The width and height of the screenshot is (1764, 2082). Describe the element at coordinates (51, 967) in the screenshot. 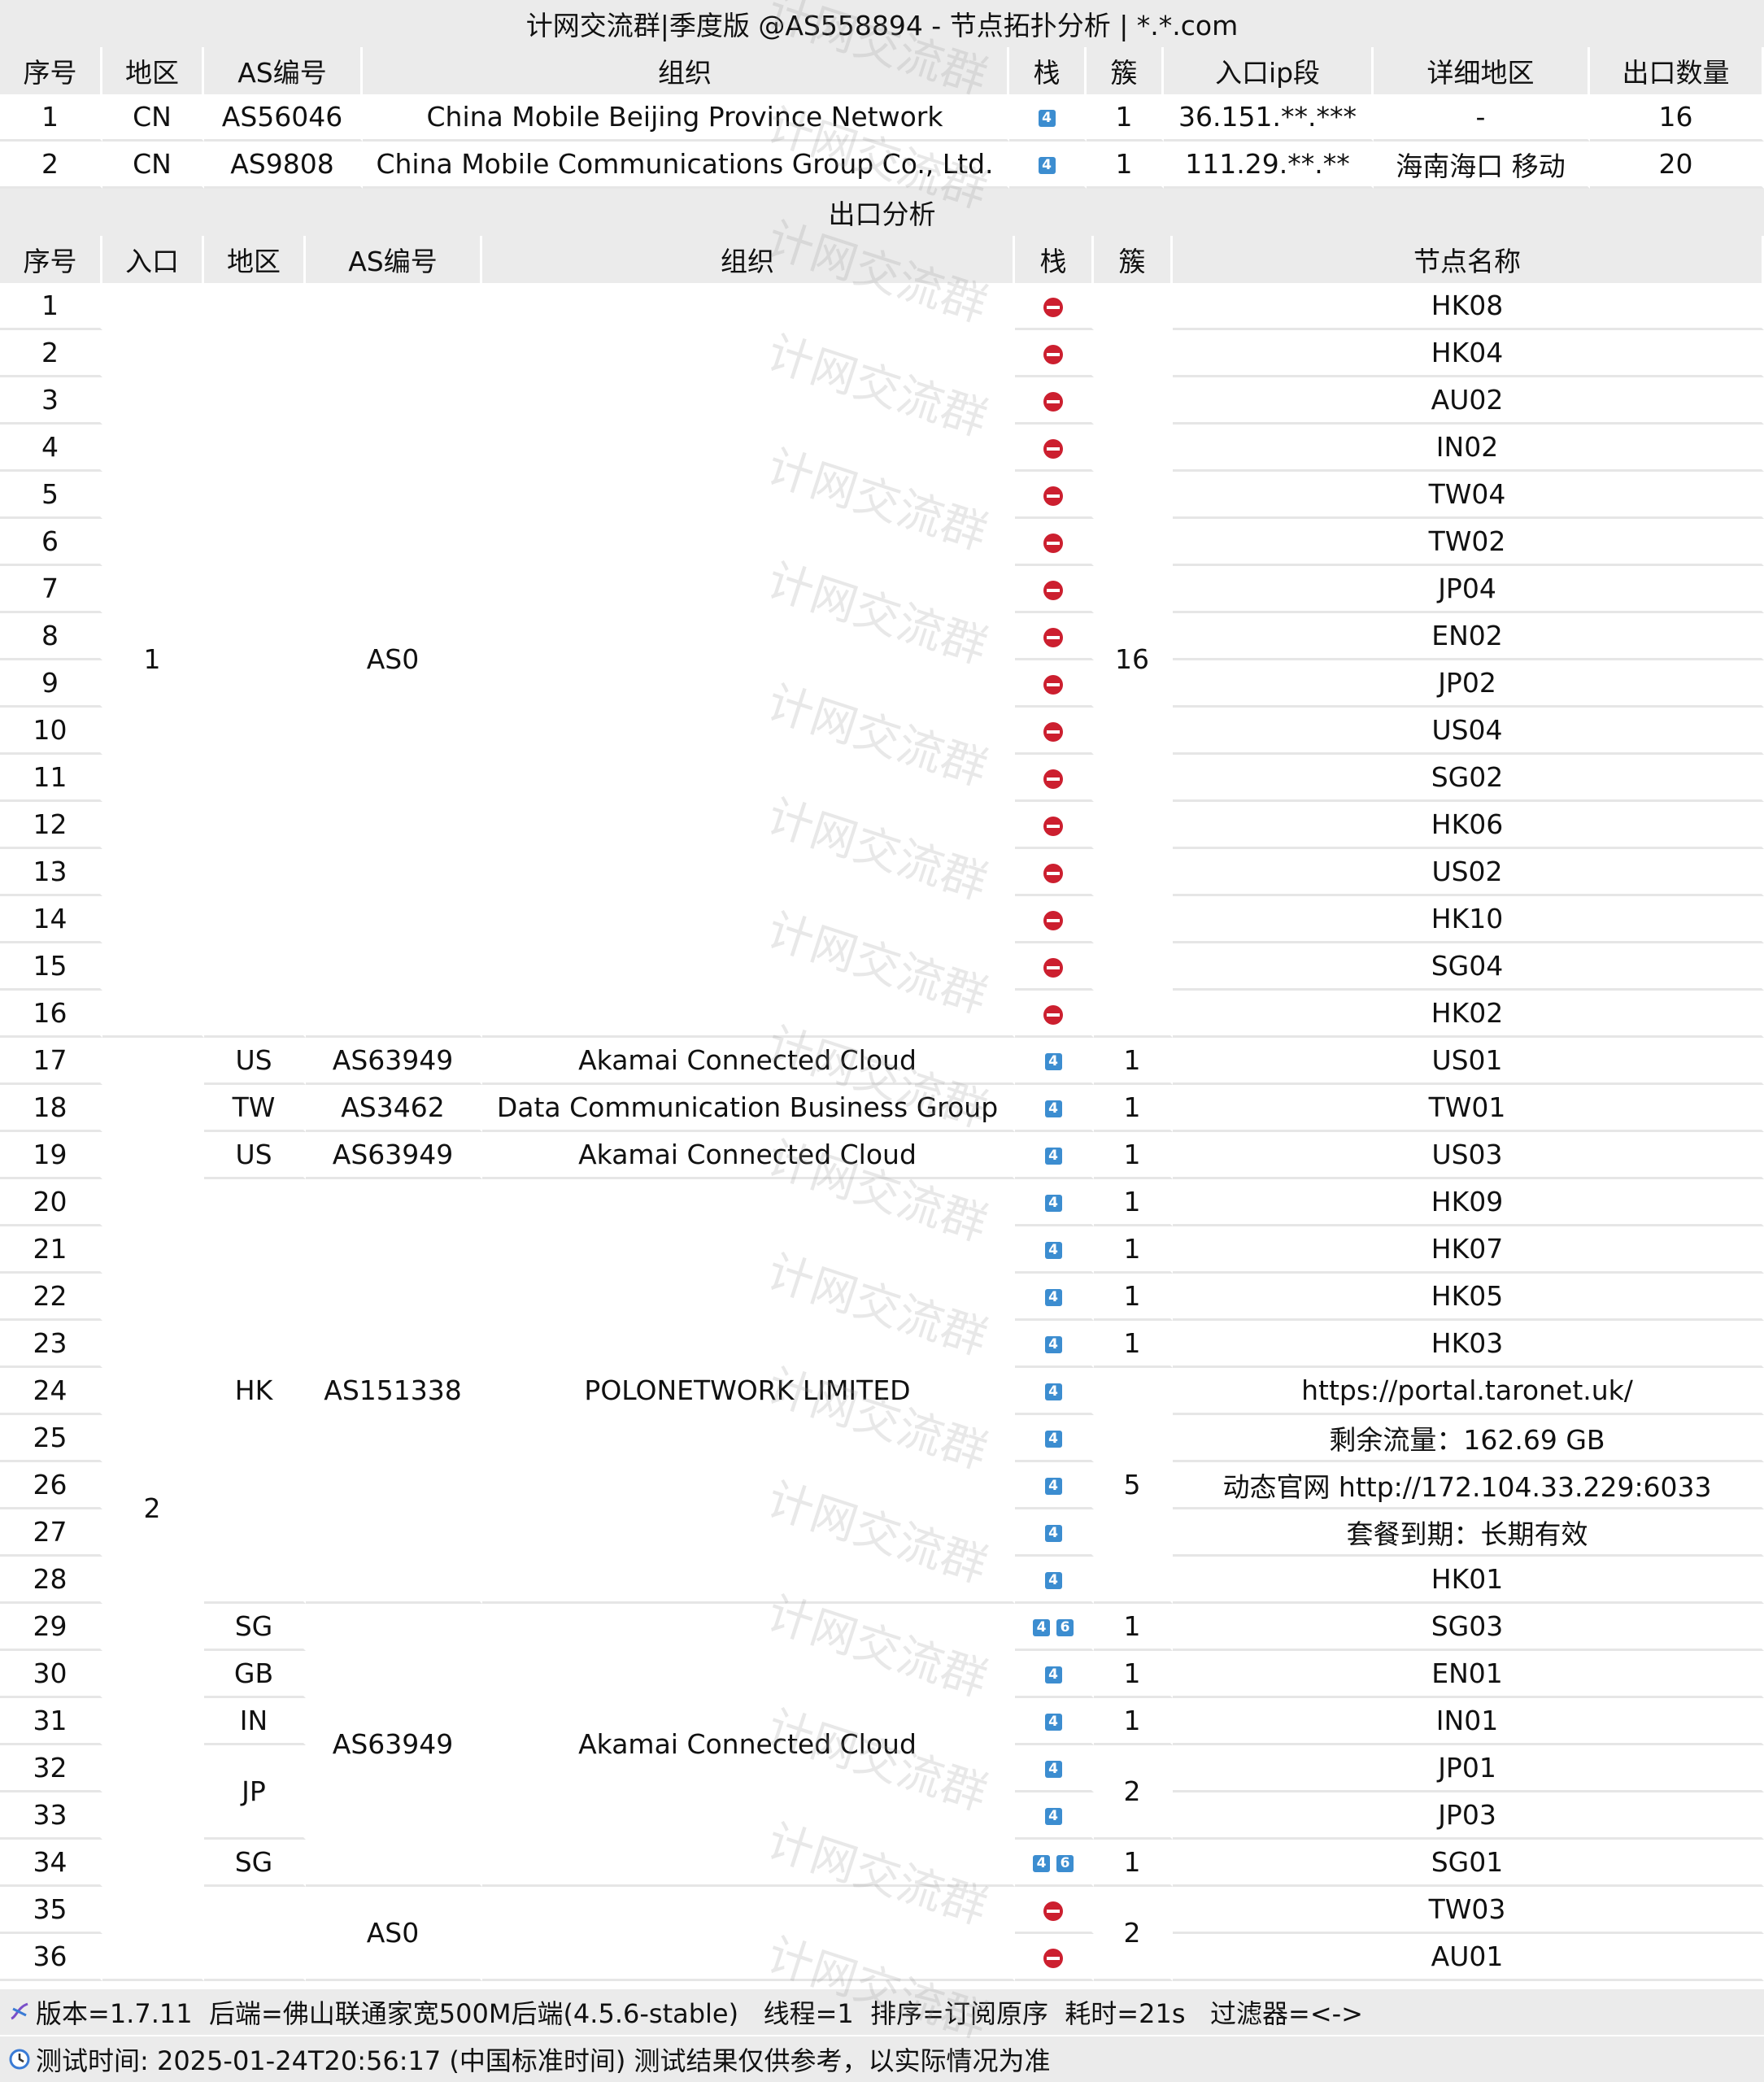

I see `cell-seq: 15` at that location.